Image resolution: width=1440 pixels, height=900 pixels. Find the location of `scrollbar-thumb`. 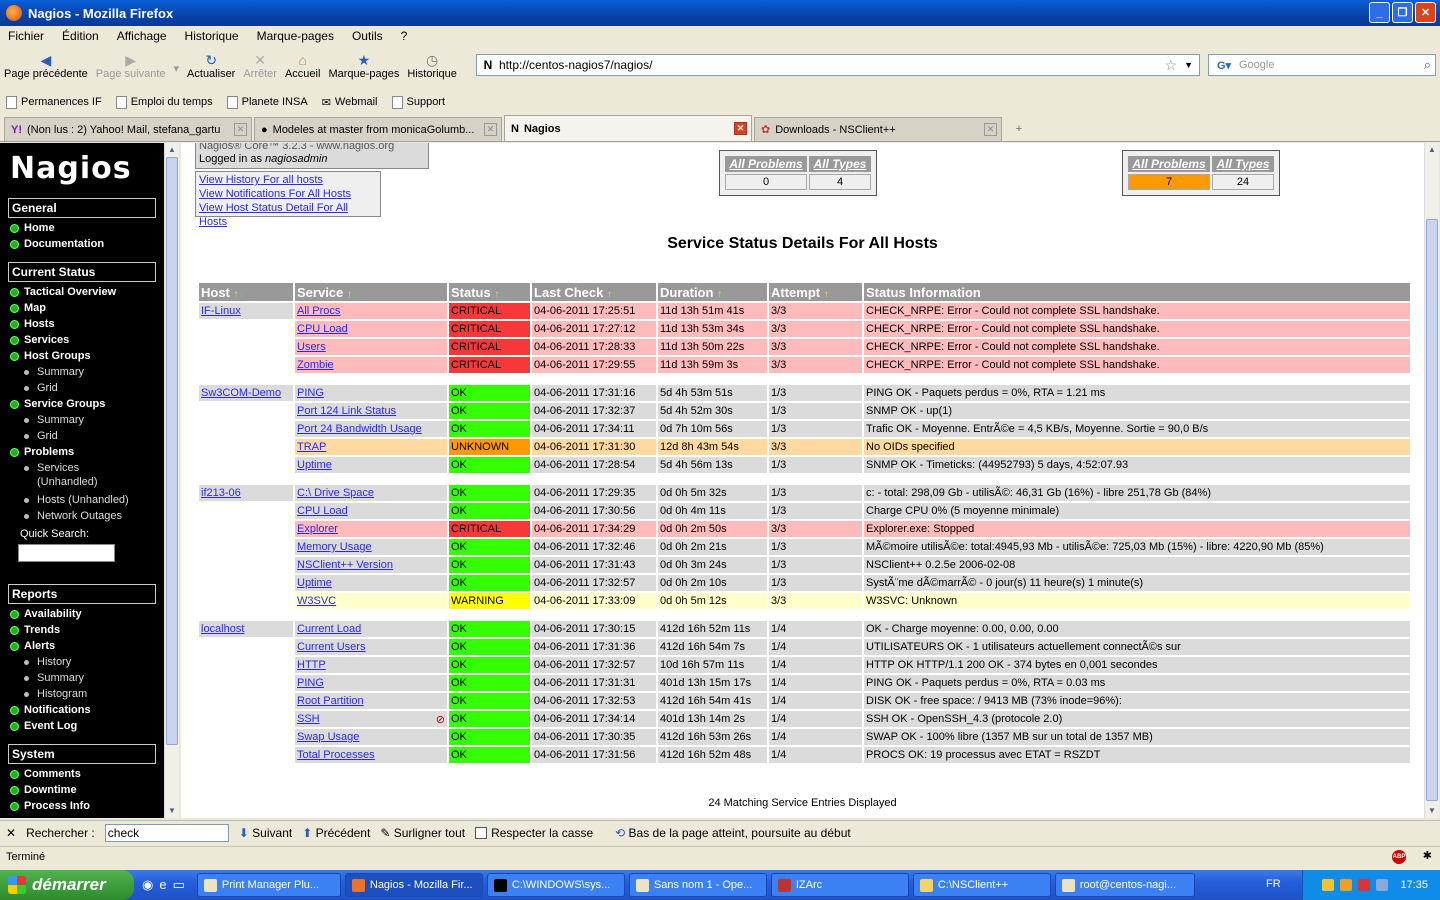

scrollbar-thumb is located at coordinates (1432, 510).